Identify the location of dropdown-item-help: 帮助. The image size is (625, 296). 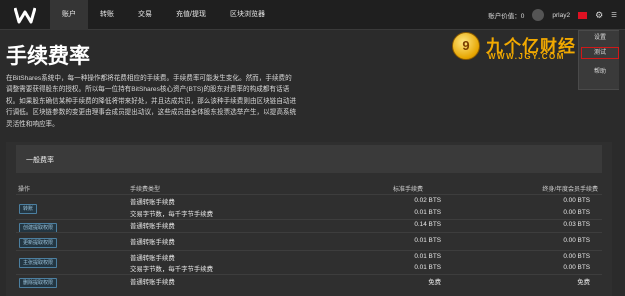
(600, 72).